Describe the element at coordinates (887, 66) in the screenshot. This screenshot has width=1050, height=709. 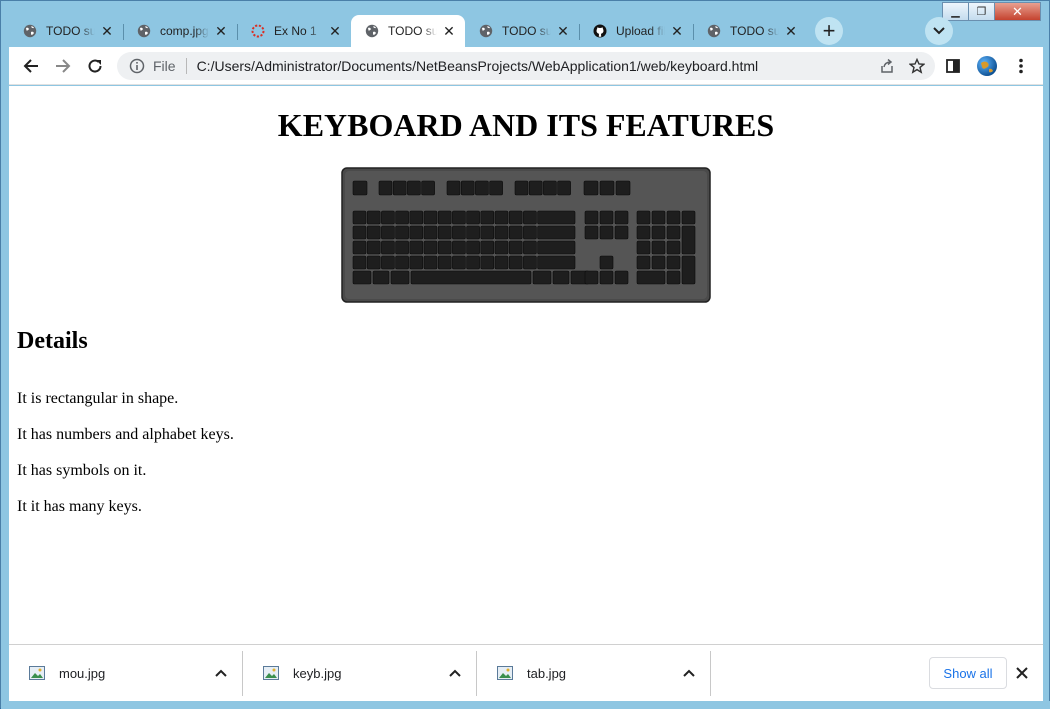
I see `share-icon` at that location.